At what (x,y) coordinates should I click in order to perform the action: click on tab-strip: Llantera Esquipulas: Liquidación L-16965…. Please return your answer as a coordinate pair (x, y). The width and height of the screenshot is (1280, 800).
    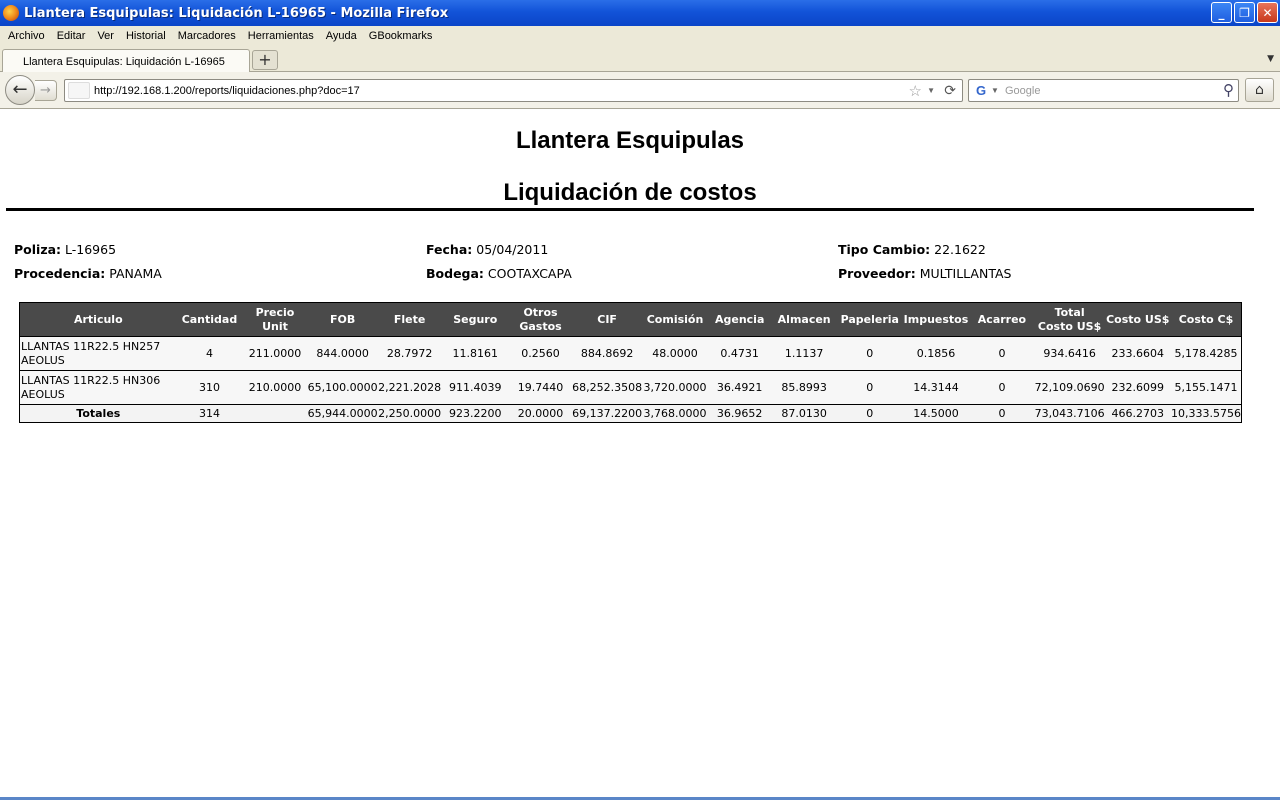
    Looking at the image, I should click on (640, 59).